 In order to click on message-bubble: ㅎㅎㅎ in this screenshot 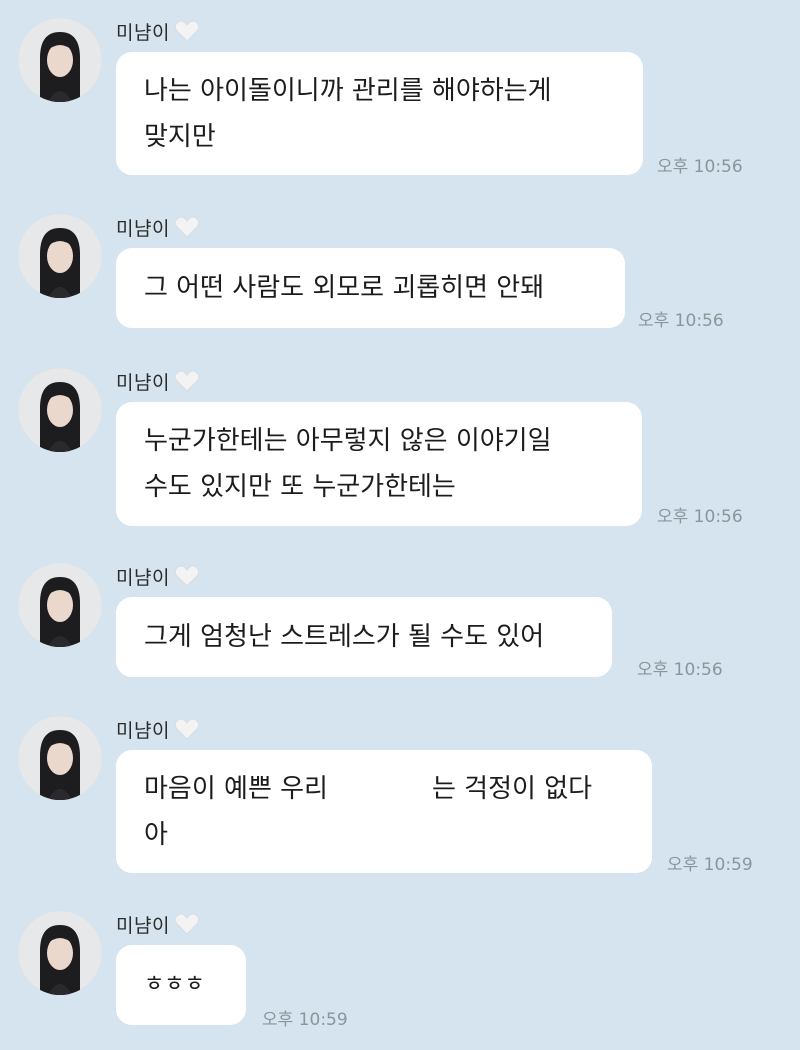, I will do `click(181, 985)`.